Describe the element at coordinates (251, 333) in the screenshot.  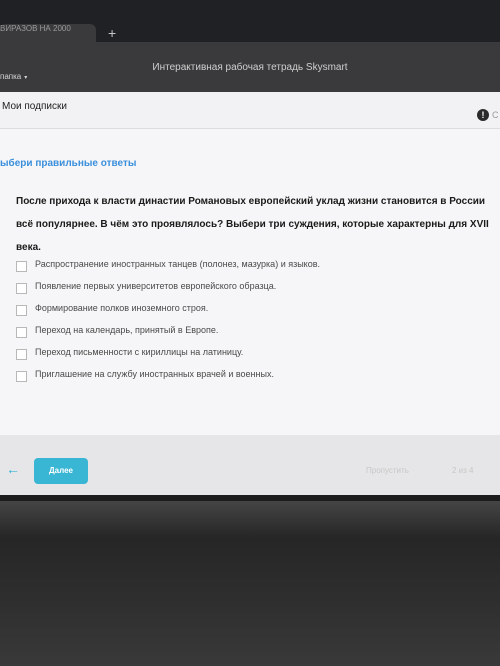
I see `answer-option: Переход на календарь, принятый в Европе.` at that location.